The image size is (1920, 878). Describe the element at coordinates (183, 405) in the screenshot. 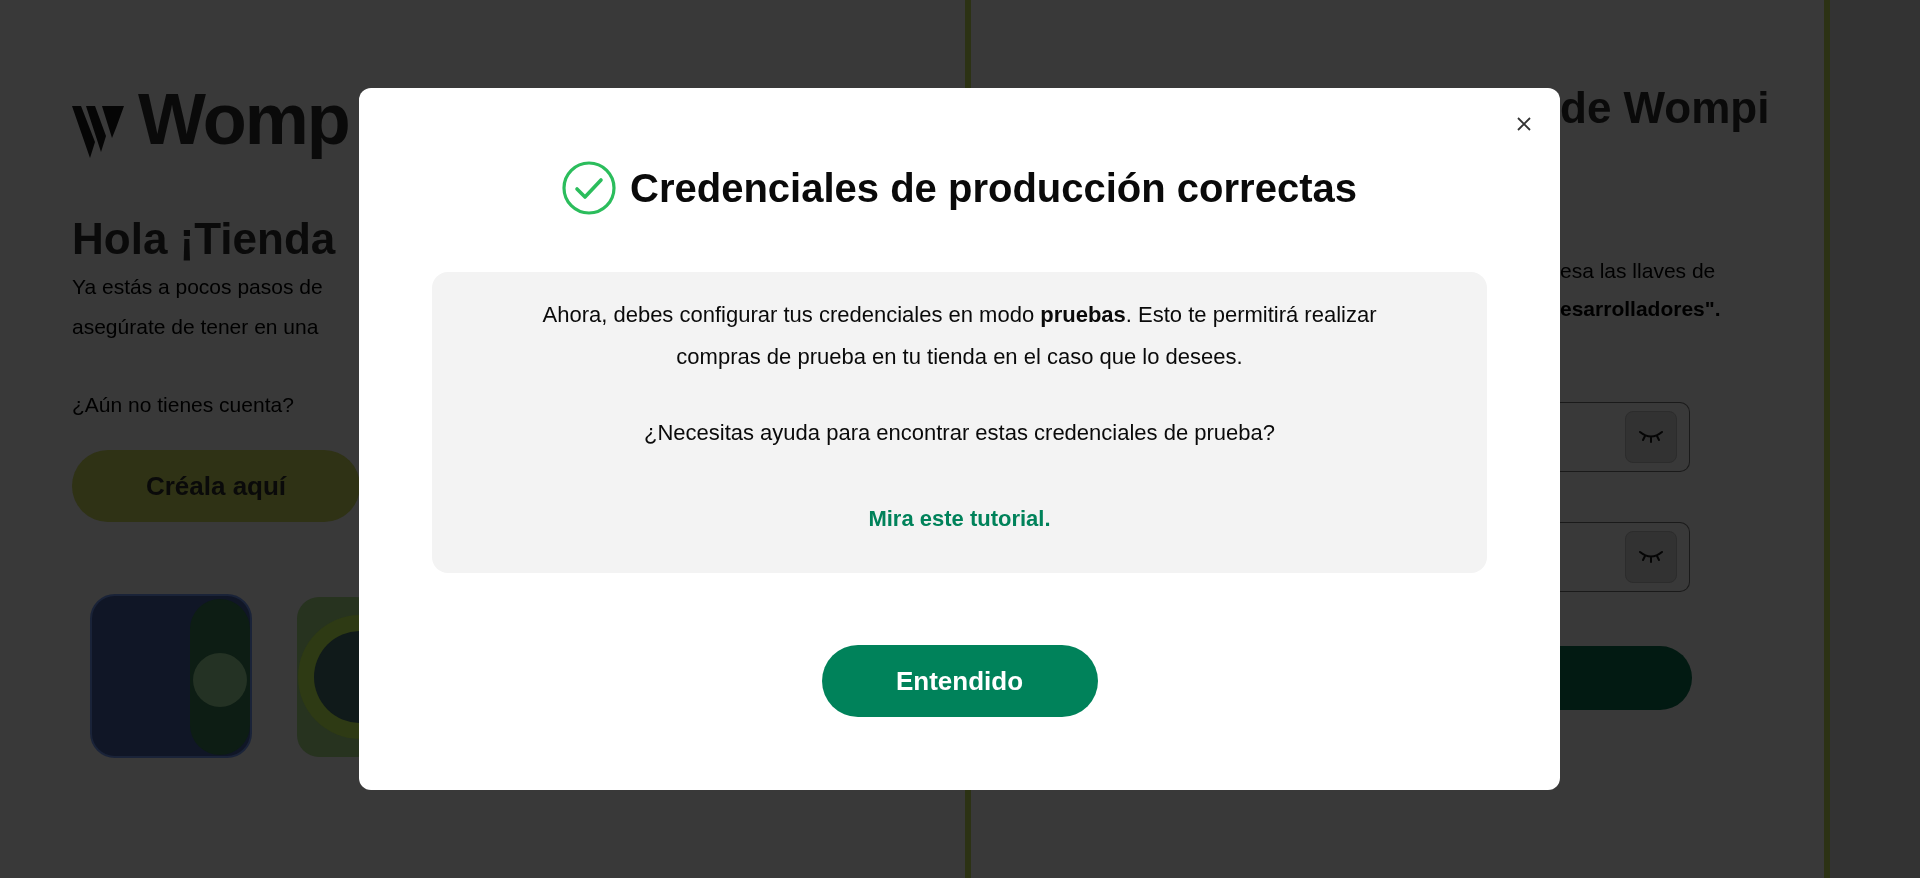

I see `signup-prompt: ¿Aún no tienes cuenta?` at that location.